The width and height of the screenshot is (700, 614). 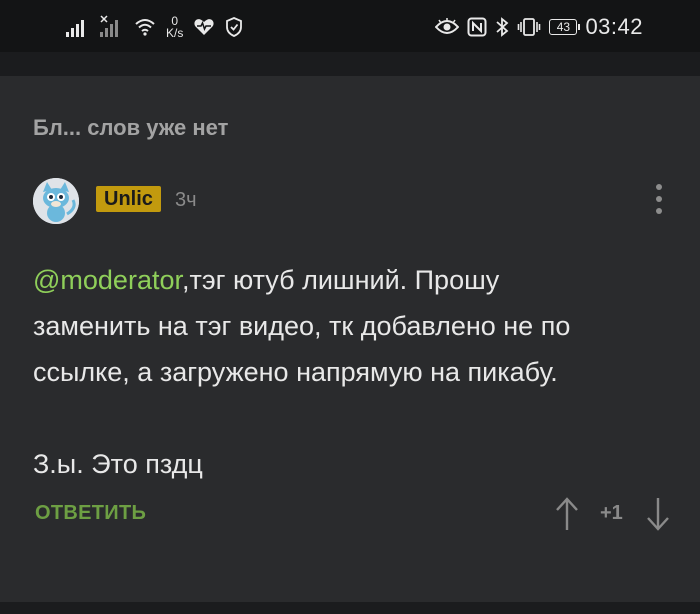 I want to click on status-clock: 03:42, so click(x=614, y=26).